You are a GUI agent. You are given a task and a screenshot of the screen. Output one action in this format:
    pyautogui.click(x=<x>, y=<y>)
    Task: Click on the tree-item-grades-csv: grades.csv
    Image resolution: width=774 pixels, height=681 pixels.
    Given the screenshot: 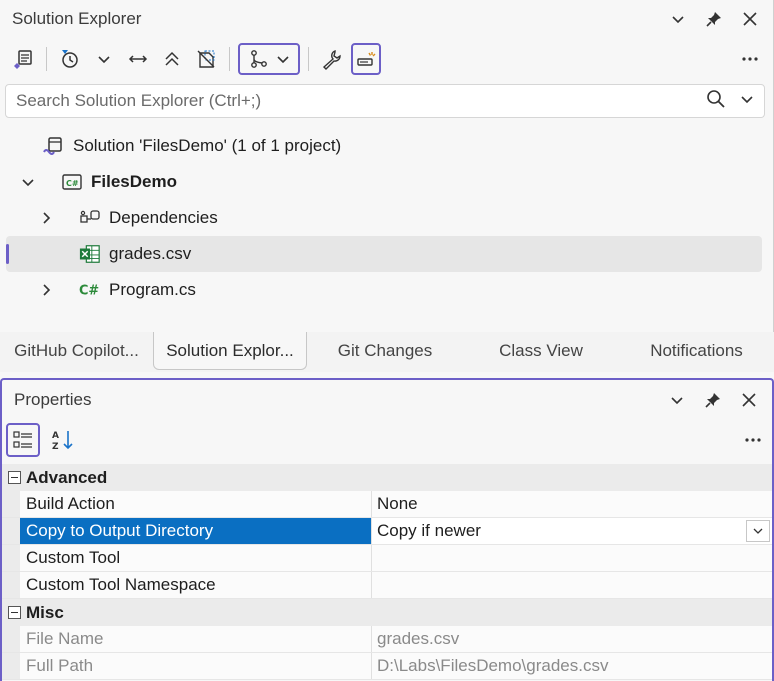 What is the action you would take?
    pyautogui.click(x=384, y=254)
    